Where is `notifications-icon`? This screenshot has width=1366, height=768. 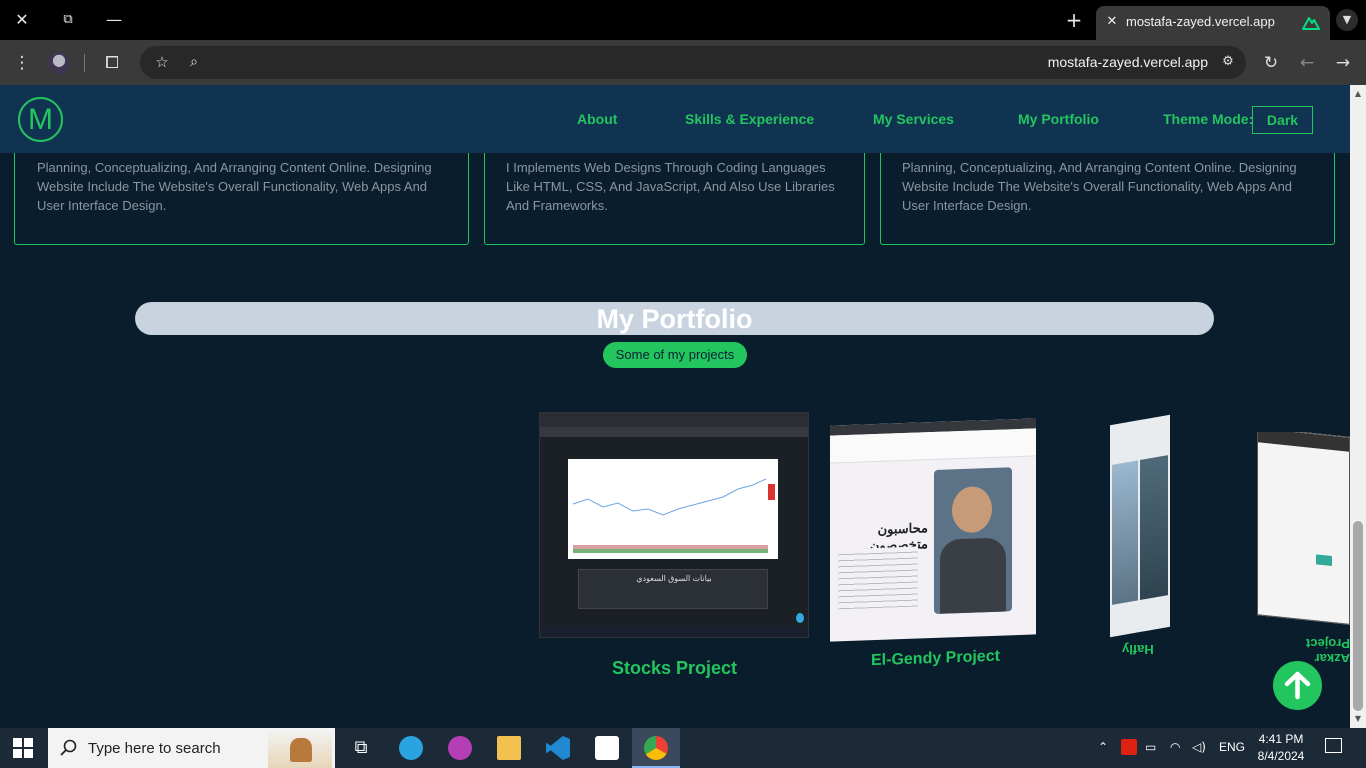 notifications-icon is located at coordinates (1333, 745).